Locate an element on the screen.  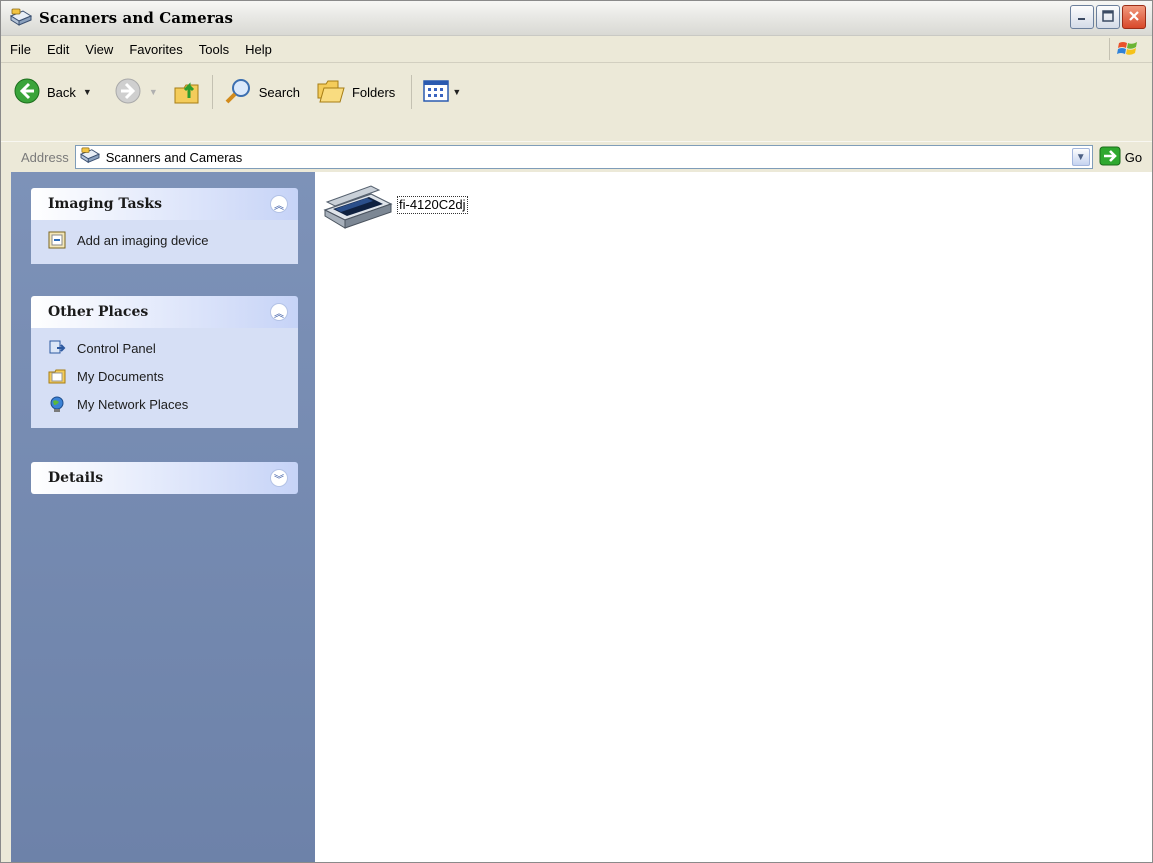
place-my-documents: My Documents is located at coordinates (164, 376).